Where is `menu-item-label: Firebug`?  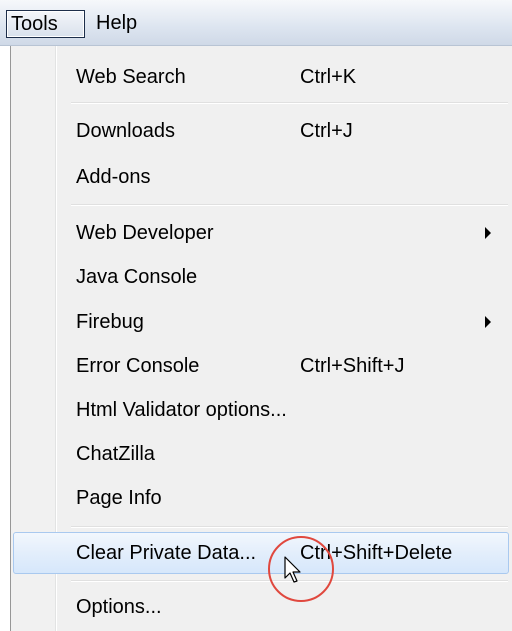
menu-item-label: Firebug is located at coordinates (110, 322).